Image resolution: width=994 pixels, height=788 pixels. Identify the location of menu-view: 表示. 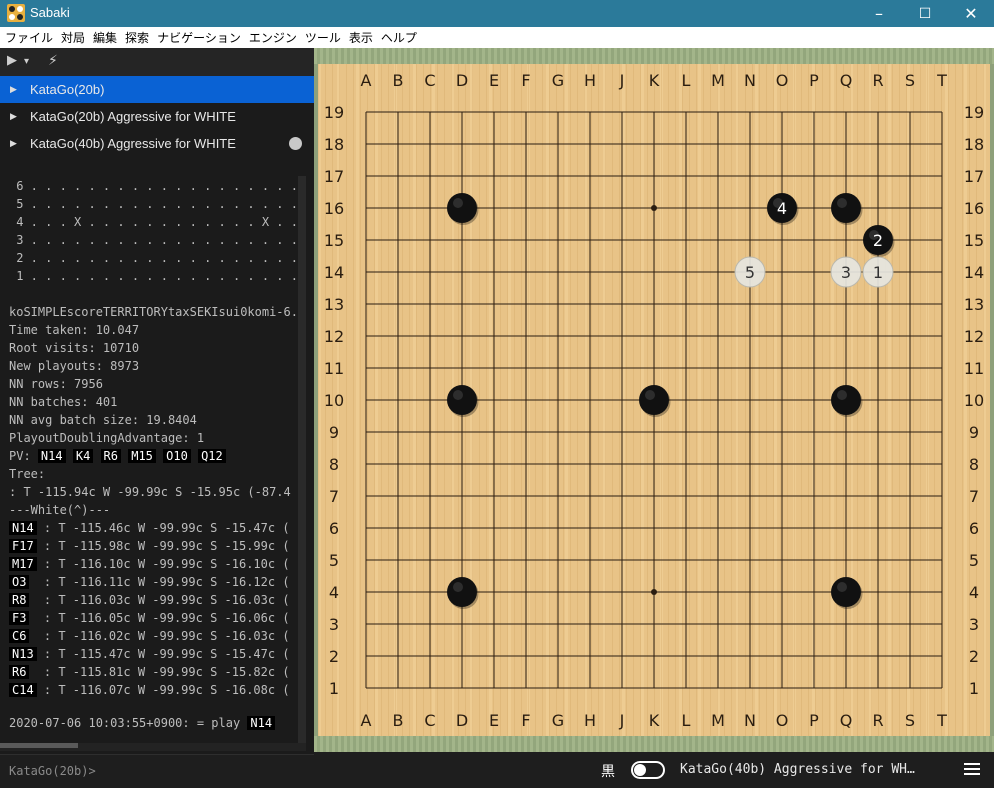
(360, 38).